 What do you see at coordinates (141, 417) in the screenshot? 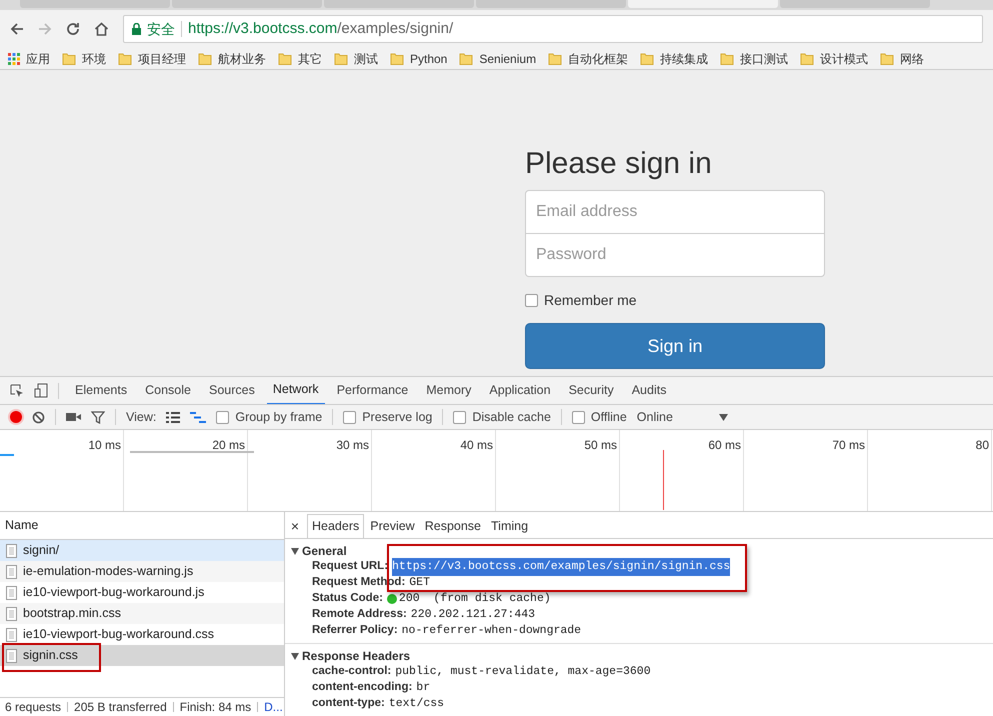
I see `view-label: View:` at bounding box center [141, 417].